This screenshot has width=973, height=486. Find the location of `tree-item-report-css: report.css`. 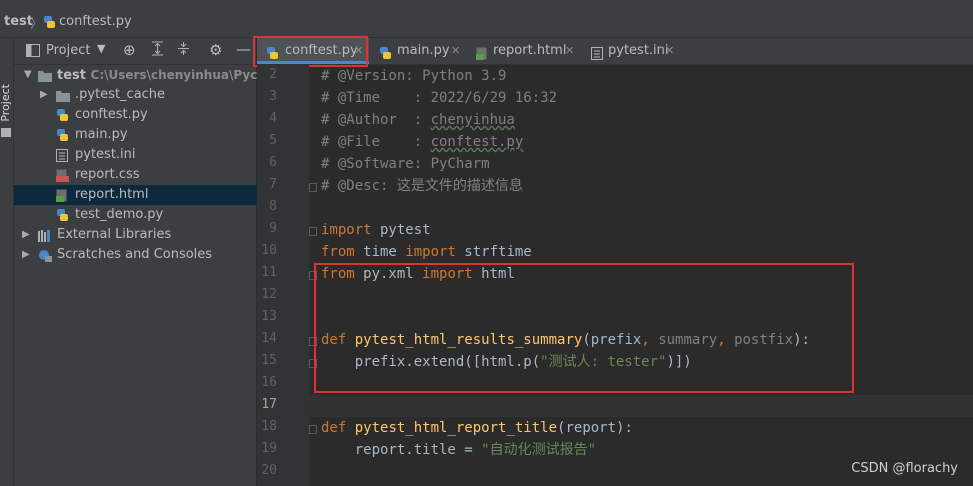

tree-item-report-css: report.css is located at coordinates (135, 175).